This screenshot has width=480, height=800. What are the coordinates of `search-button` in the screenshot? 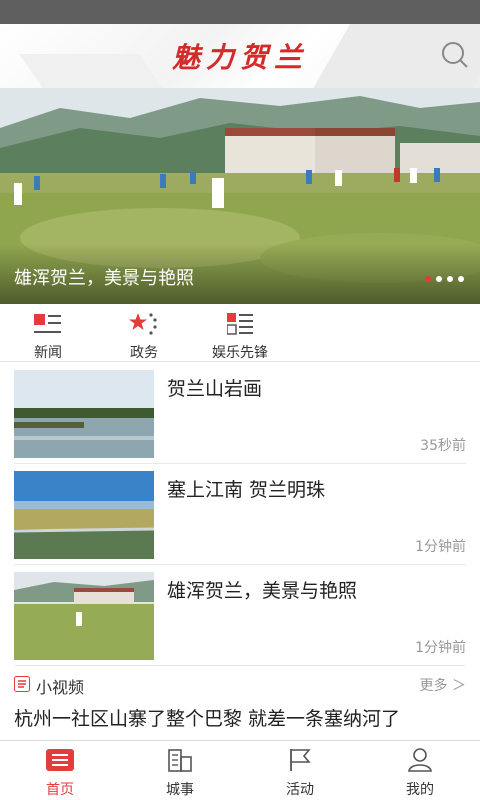 It's located at (455, 55).